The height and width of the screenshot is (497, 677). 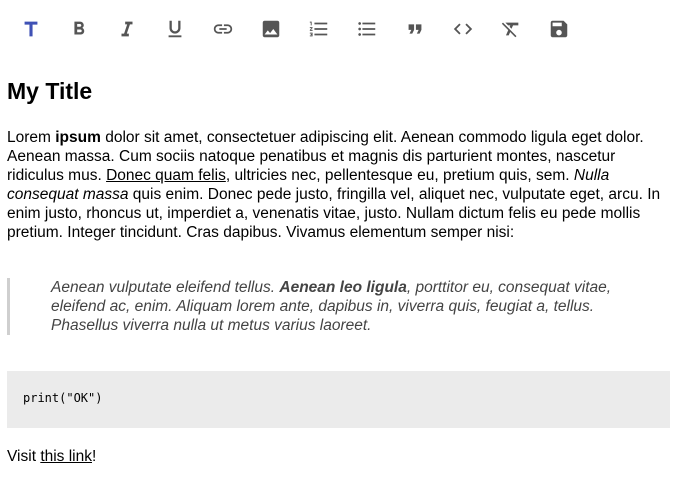 I want to click on editor-toolbar, so click(x=338, y=30).